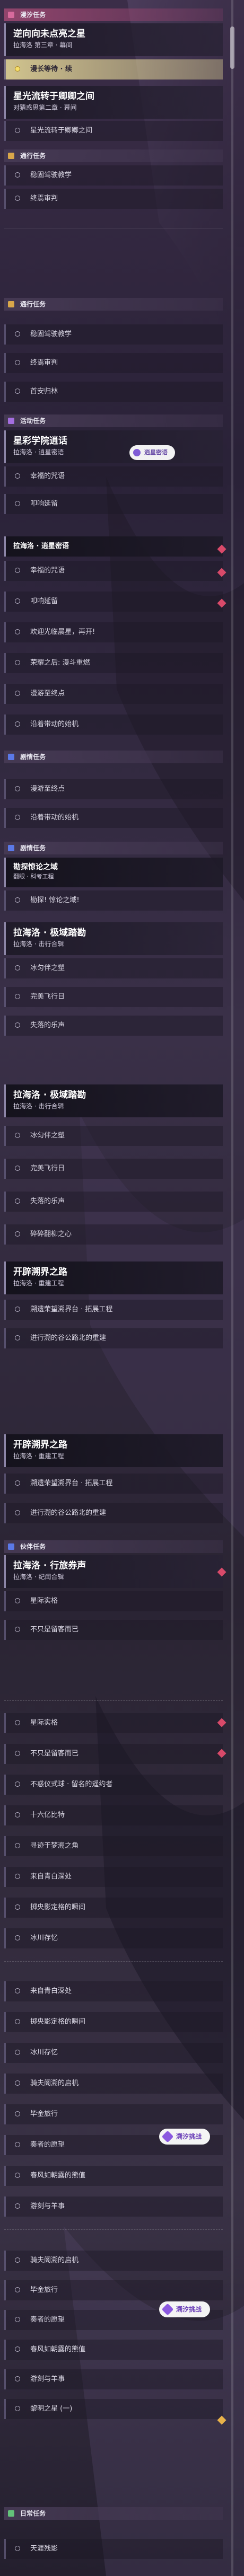 The width and height of the screenshot is (244, 2576). I want to click on step-label: 骑夫阁溯的启机, so click(55, 2083).